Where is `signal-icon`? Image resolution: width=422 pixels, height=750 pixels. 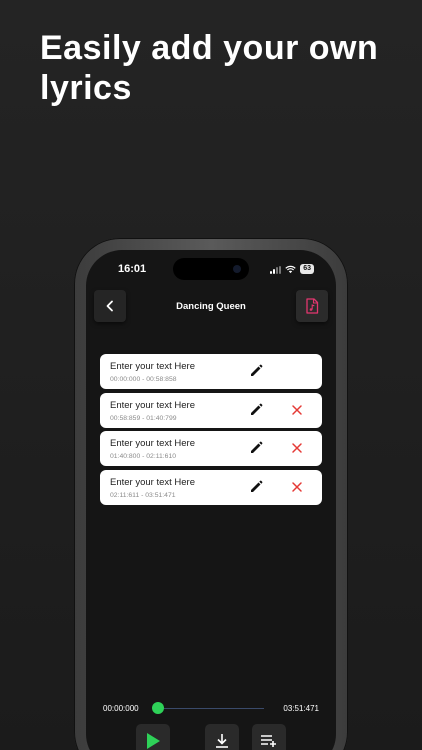
signal-icon is located at coordinates (276, 270).